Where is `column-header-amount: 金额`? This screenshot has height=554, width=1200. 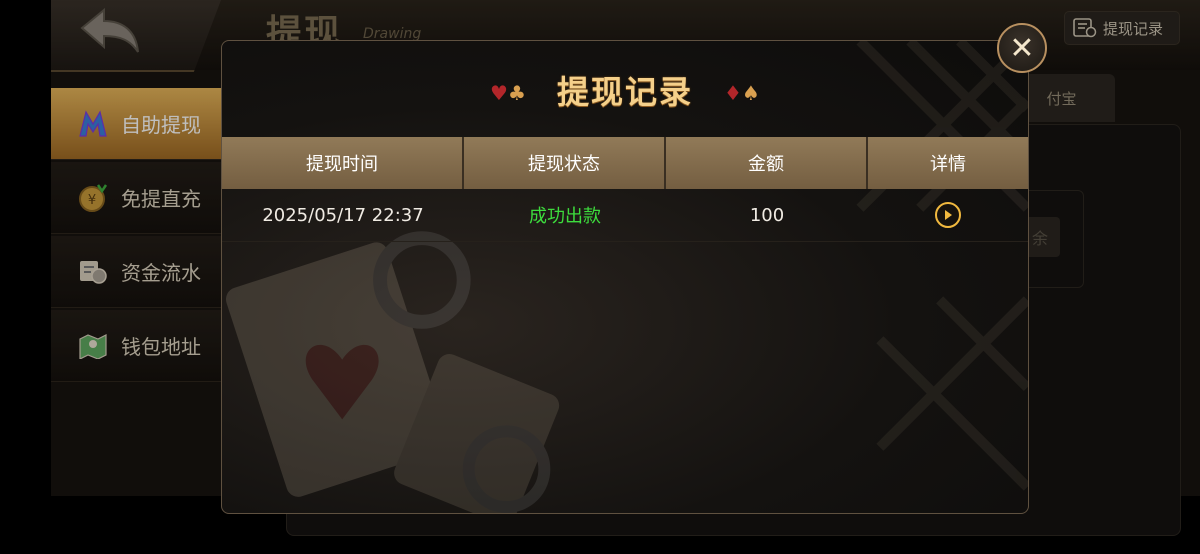 column-header-amount: 金额 is located at coordinates (767, 163).